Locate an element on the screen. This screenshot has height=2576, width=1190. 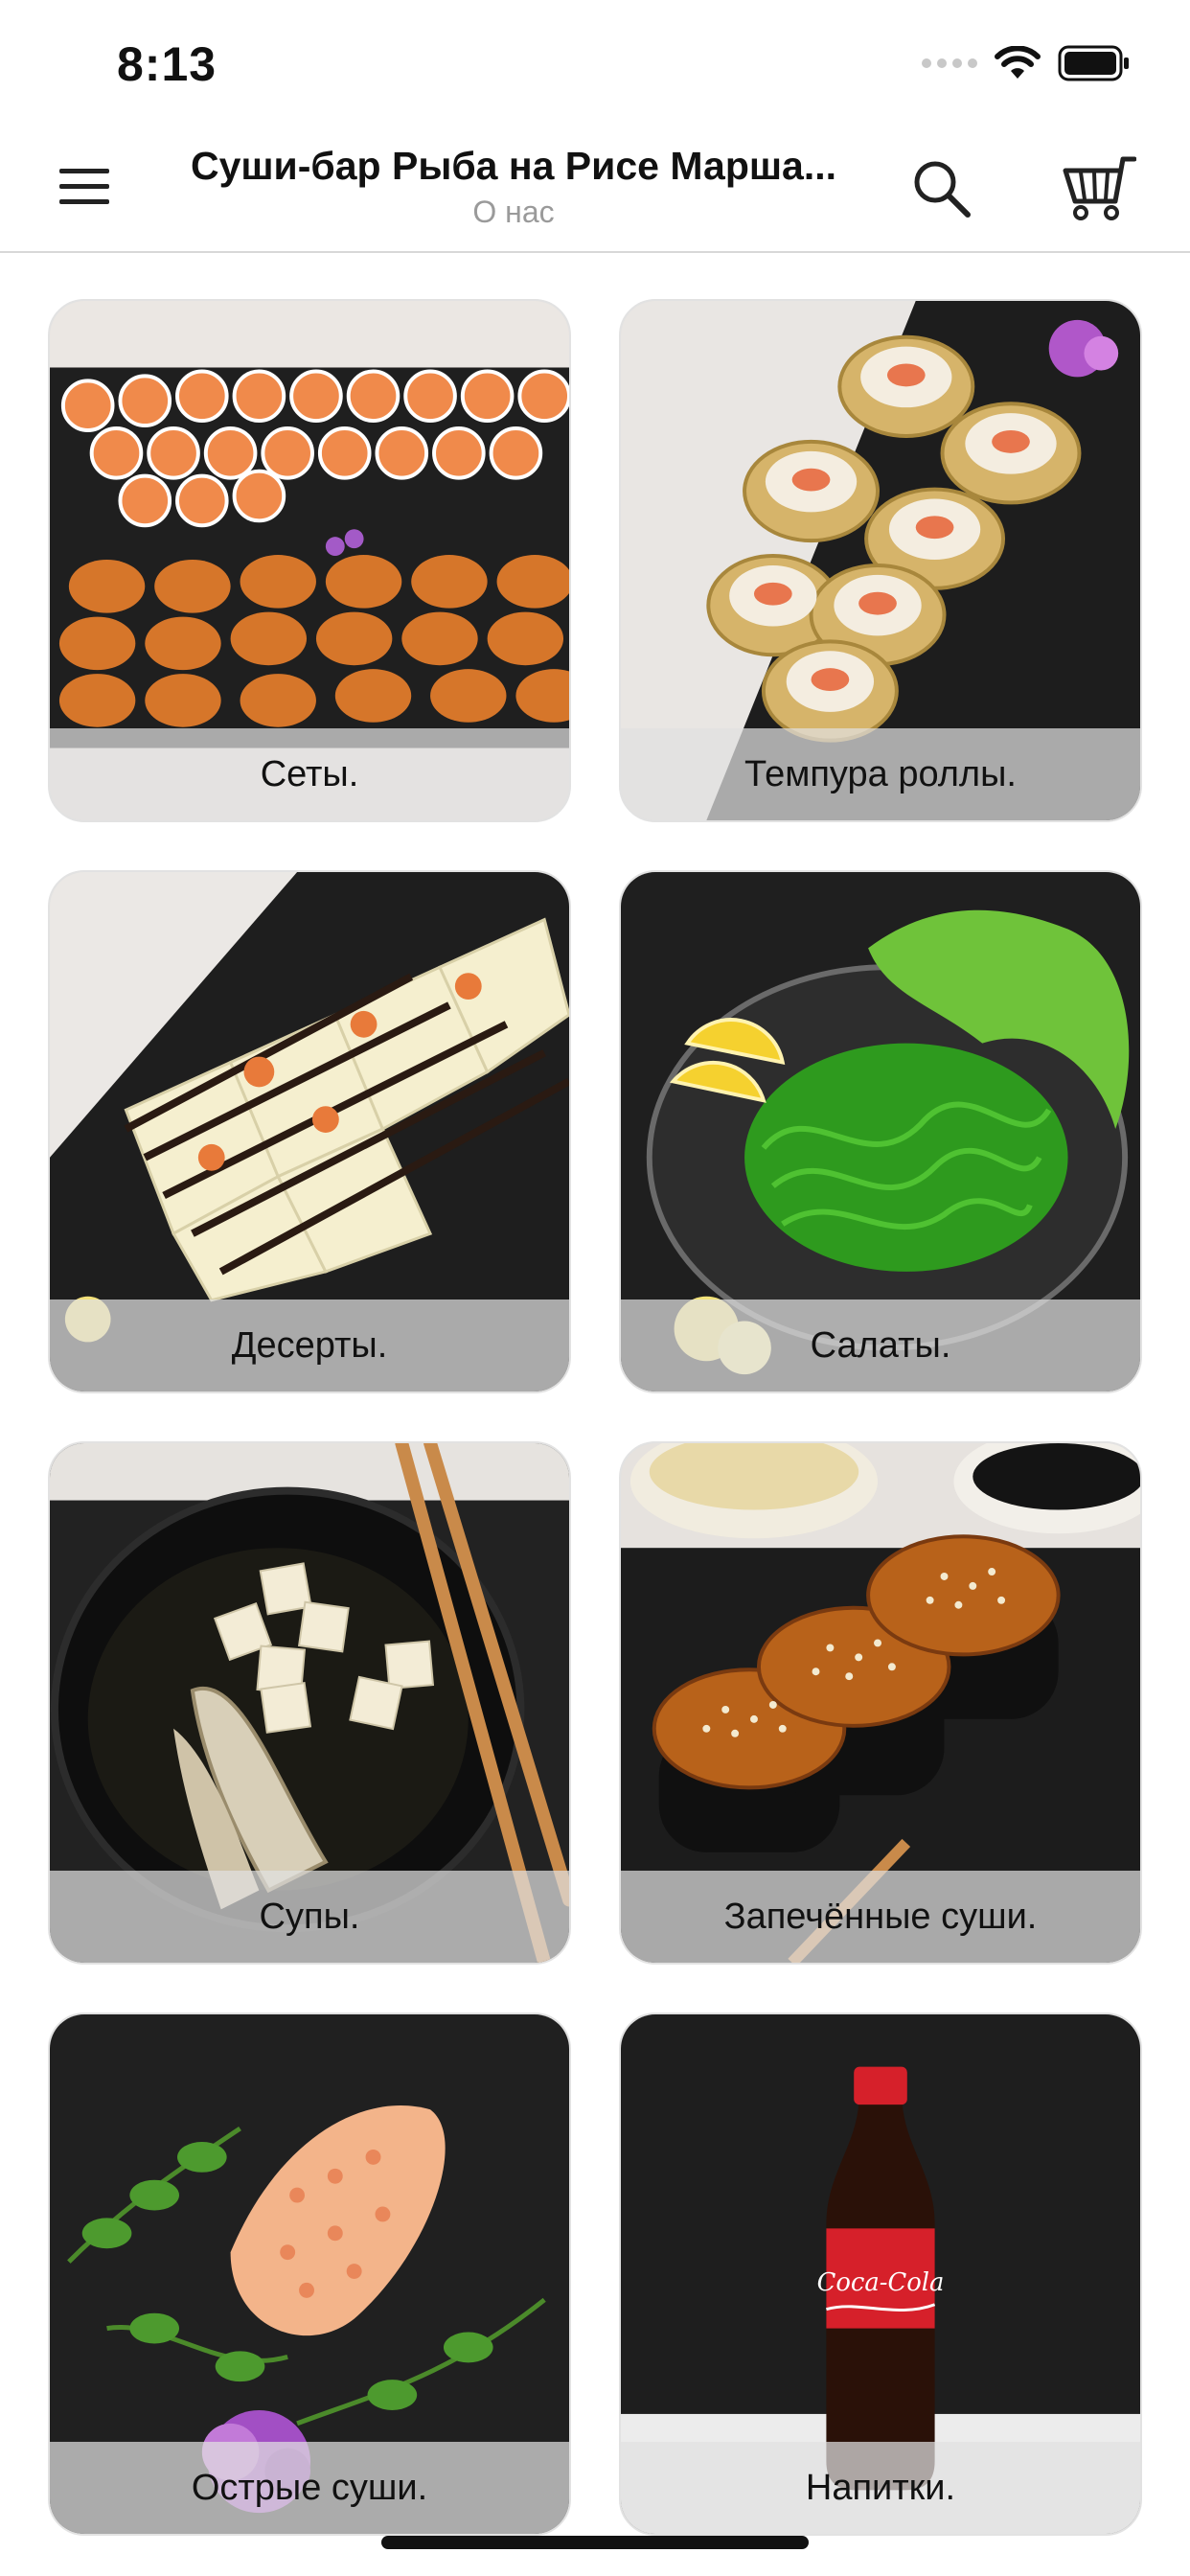
category-label: Напитки. is located at coordinates (881, 2488).